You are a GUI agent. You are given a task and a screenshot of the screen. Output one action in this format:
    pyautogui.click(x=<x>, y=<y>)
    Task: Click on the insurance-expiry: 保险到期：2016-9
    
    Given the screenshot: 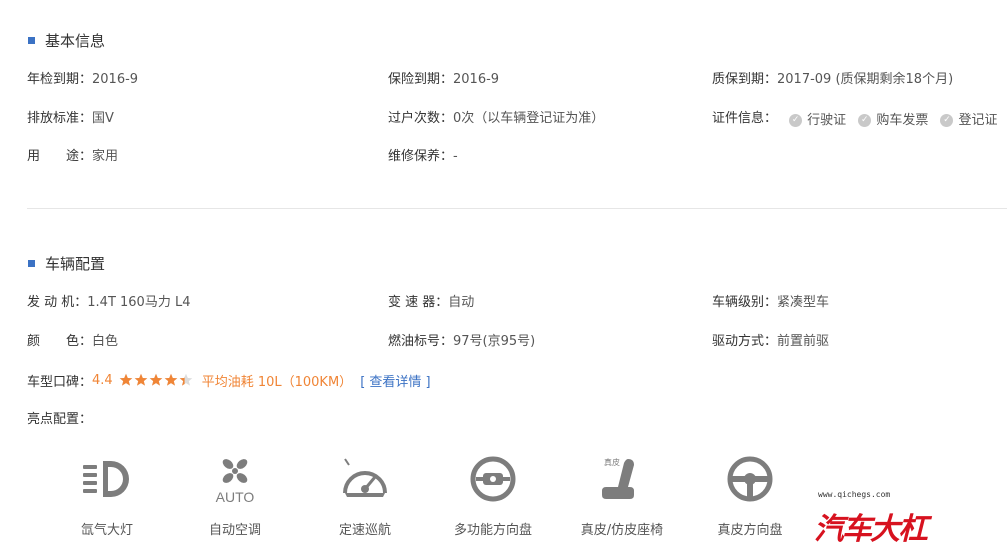 What is the action you would take?
    pyautogui.click(x=444, y=79)
    